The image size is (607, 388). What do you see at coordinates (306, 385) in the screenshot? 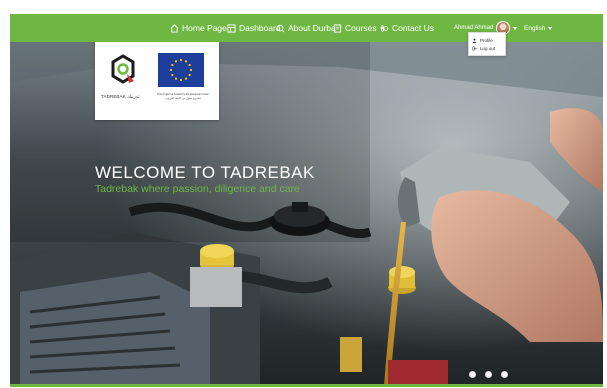
I see `footer-accent-bar` at bounding box center [306, 385].